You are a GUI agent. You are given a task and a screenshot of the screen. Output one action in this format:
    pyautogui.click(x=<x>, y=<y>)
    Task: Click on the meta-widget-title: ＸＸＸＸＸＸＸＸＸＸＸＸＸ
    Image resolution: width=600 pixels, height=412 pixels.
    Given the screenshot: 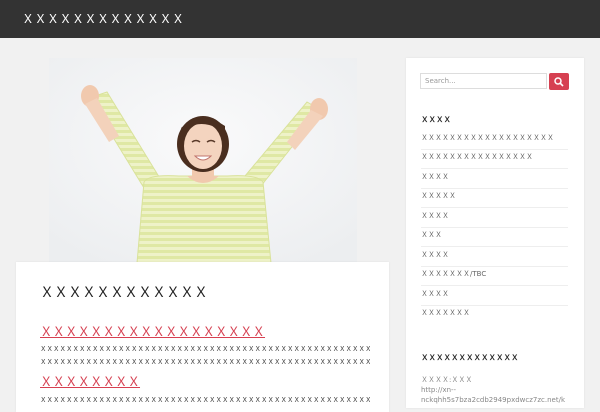 What is the action you would take?
    pyautogui.click(x=470, y=357)
    